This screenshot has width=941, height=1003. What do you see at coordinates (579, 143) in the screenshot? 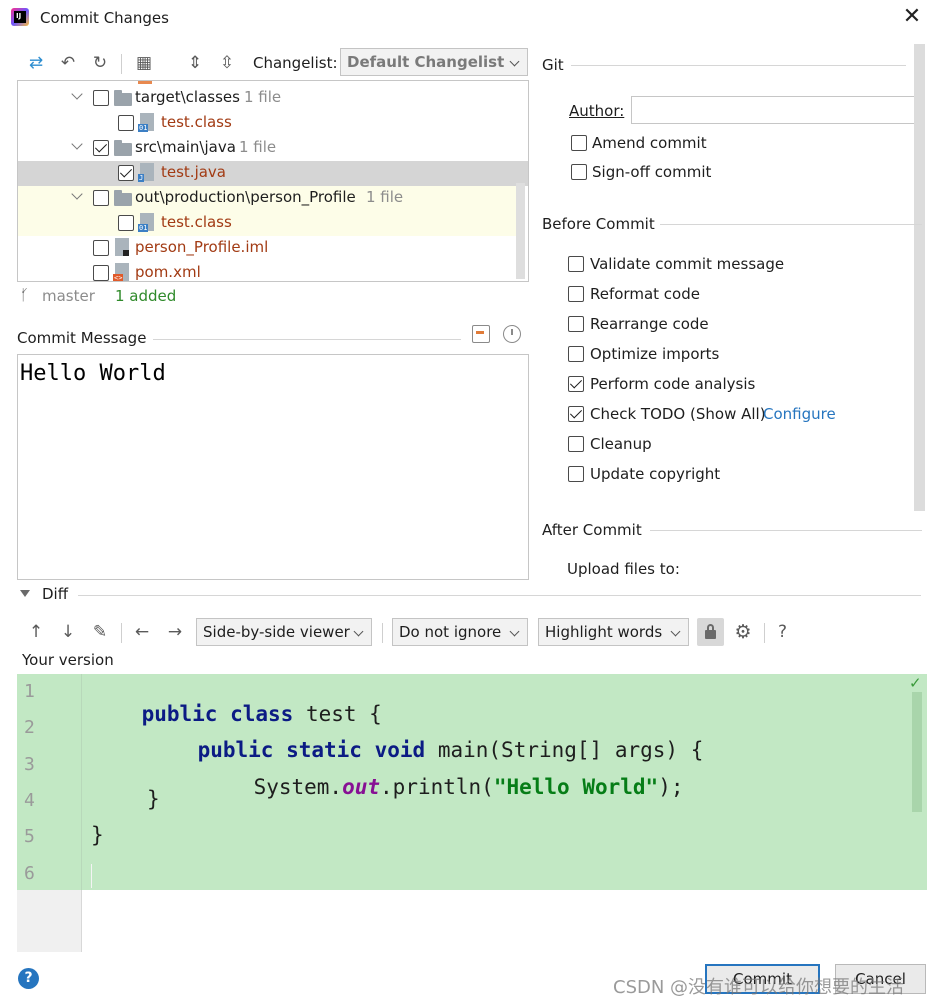
I see `amend-commit-checkbox` at bounding box center [579, 143].